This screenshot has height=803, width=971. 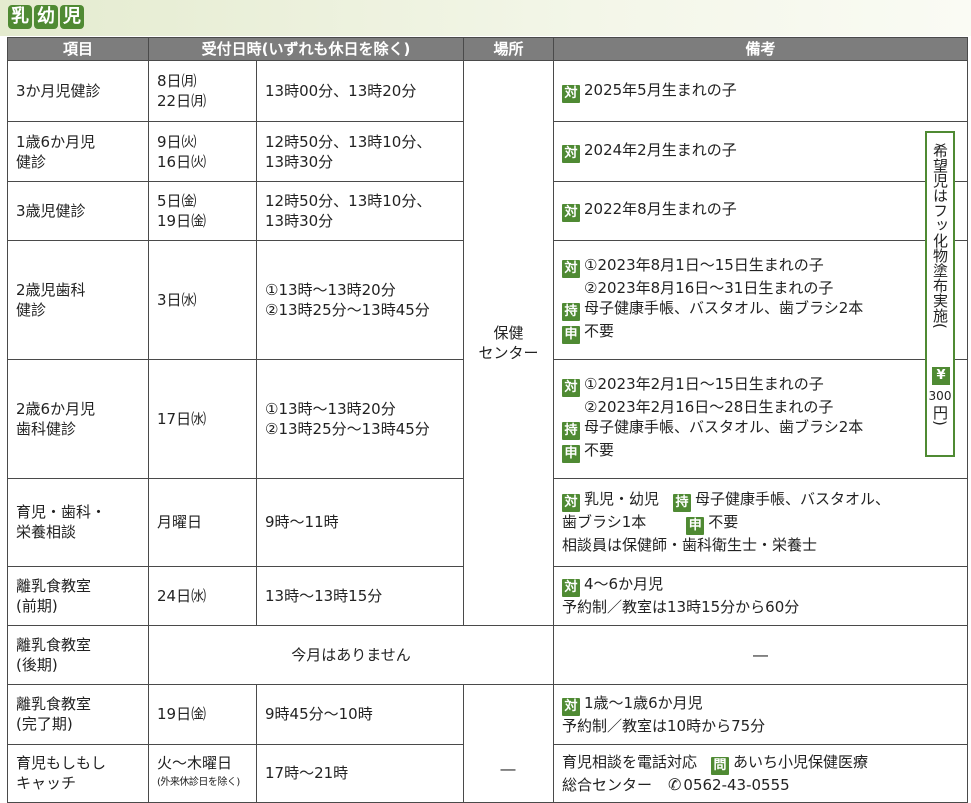 I want to click on time-line: ②13時25分～13時45分, so click(x=347, y=309).